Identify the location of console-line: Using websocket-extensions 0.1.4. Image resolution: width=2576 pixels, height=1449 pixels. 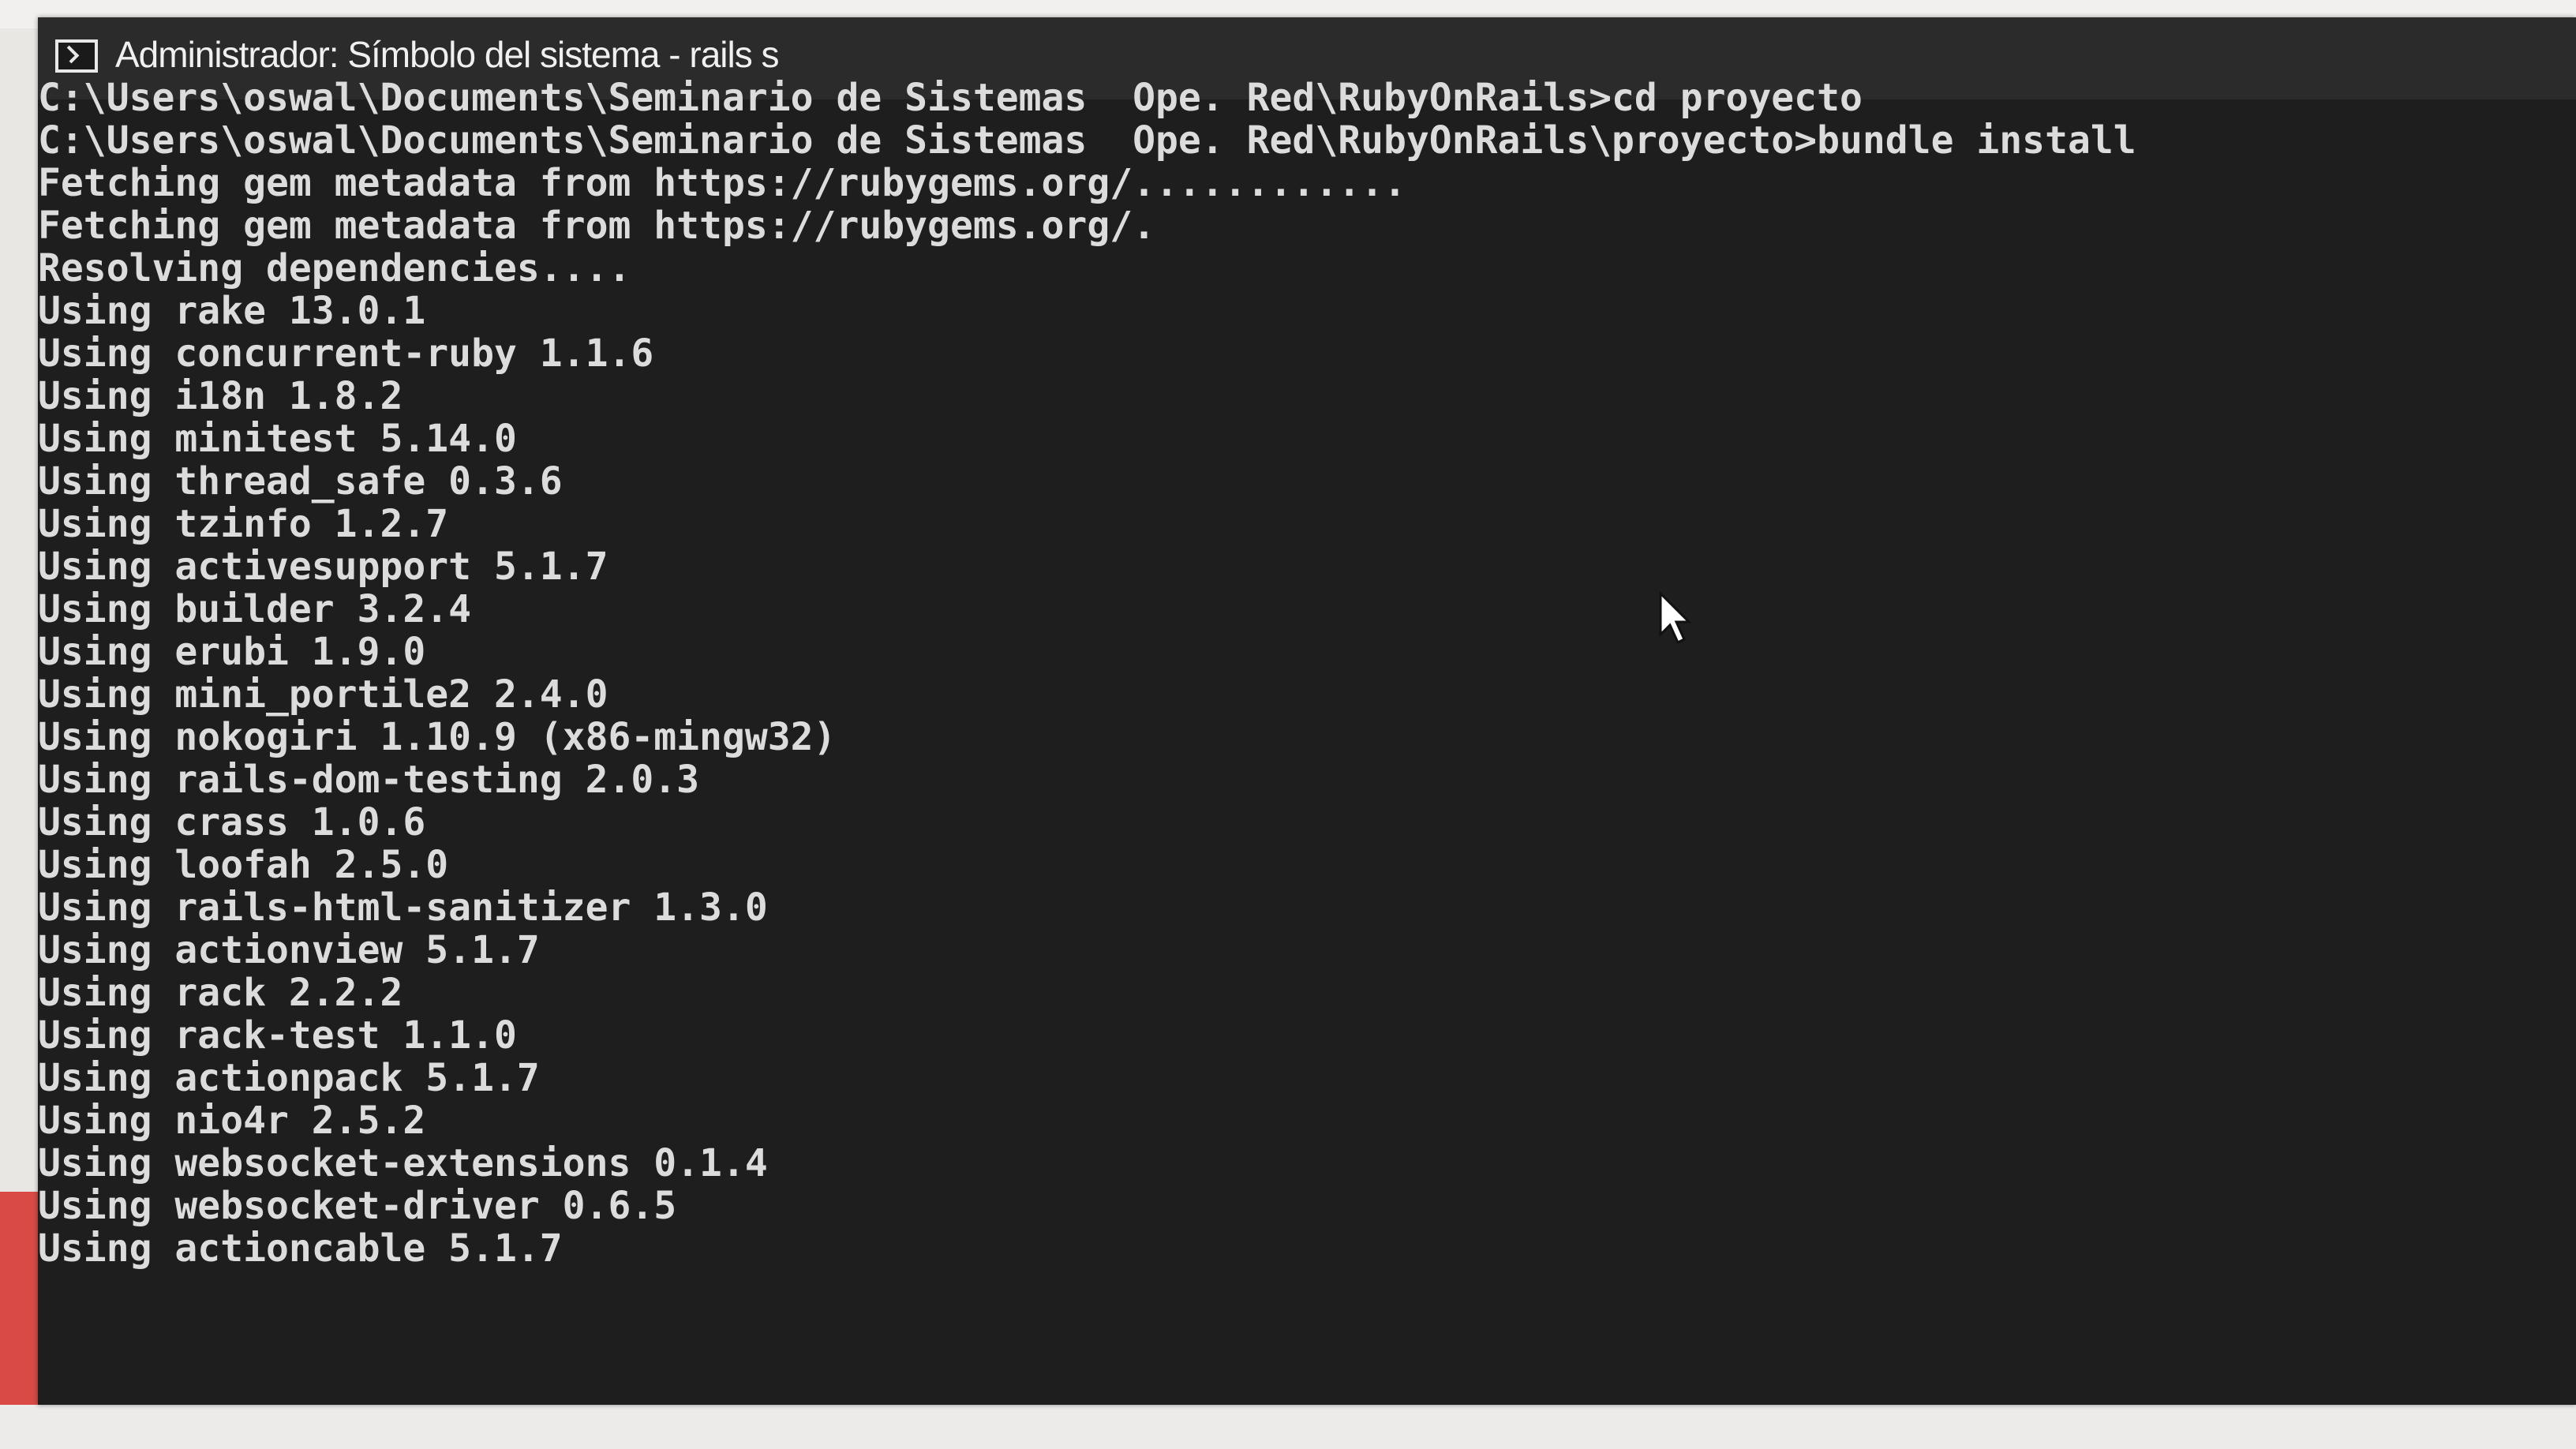
(403, 1163).